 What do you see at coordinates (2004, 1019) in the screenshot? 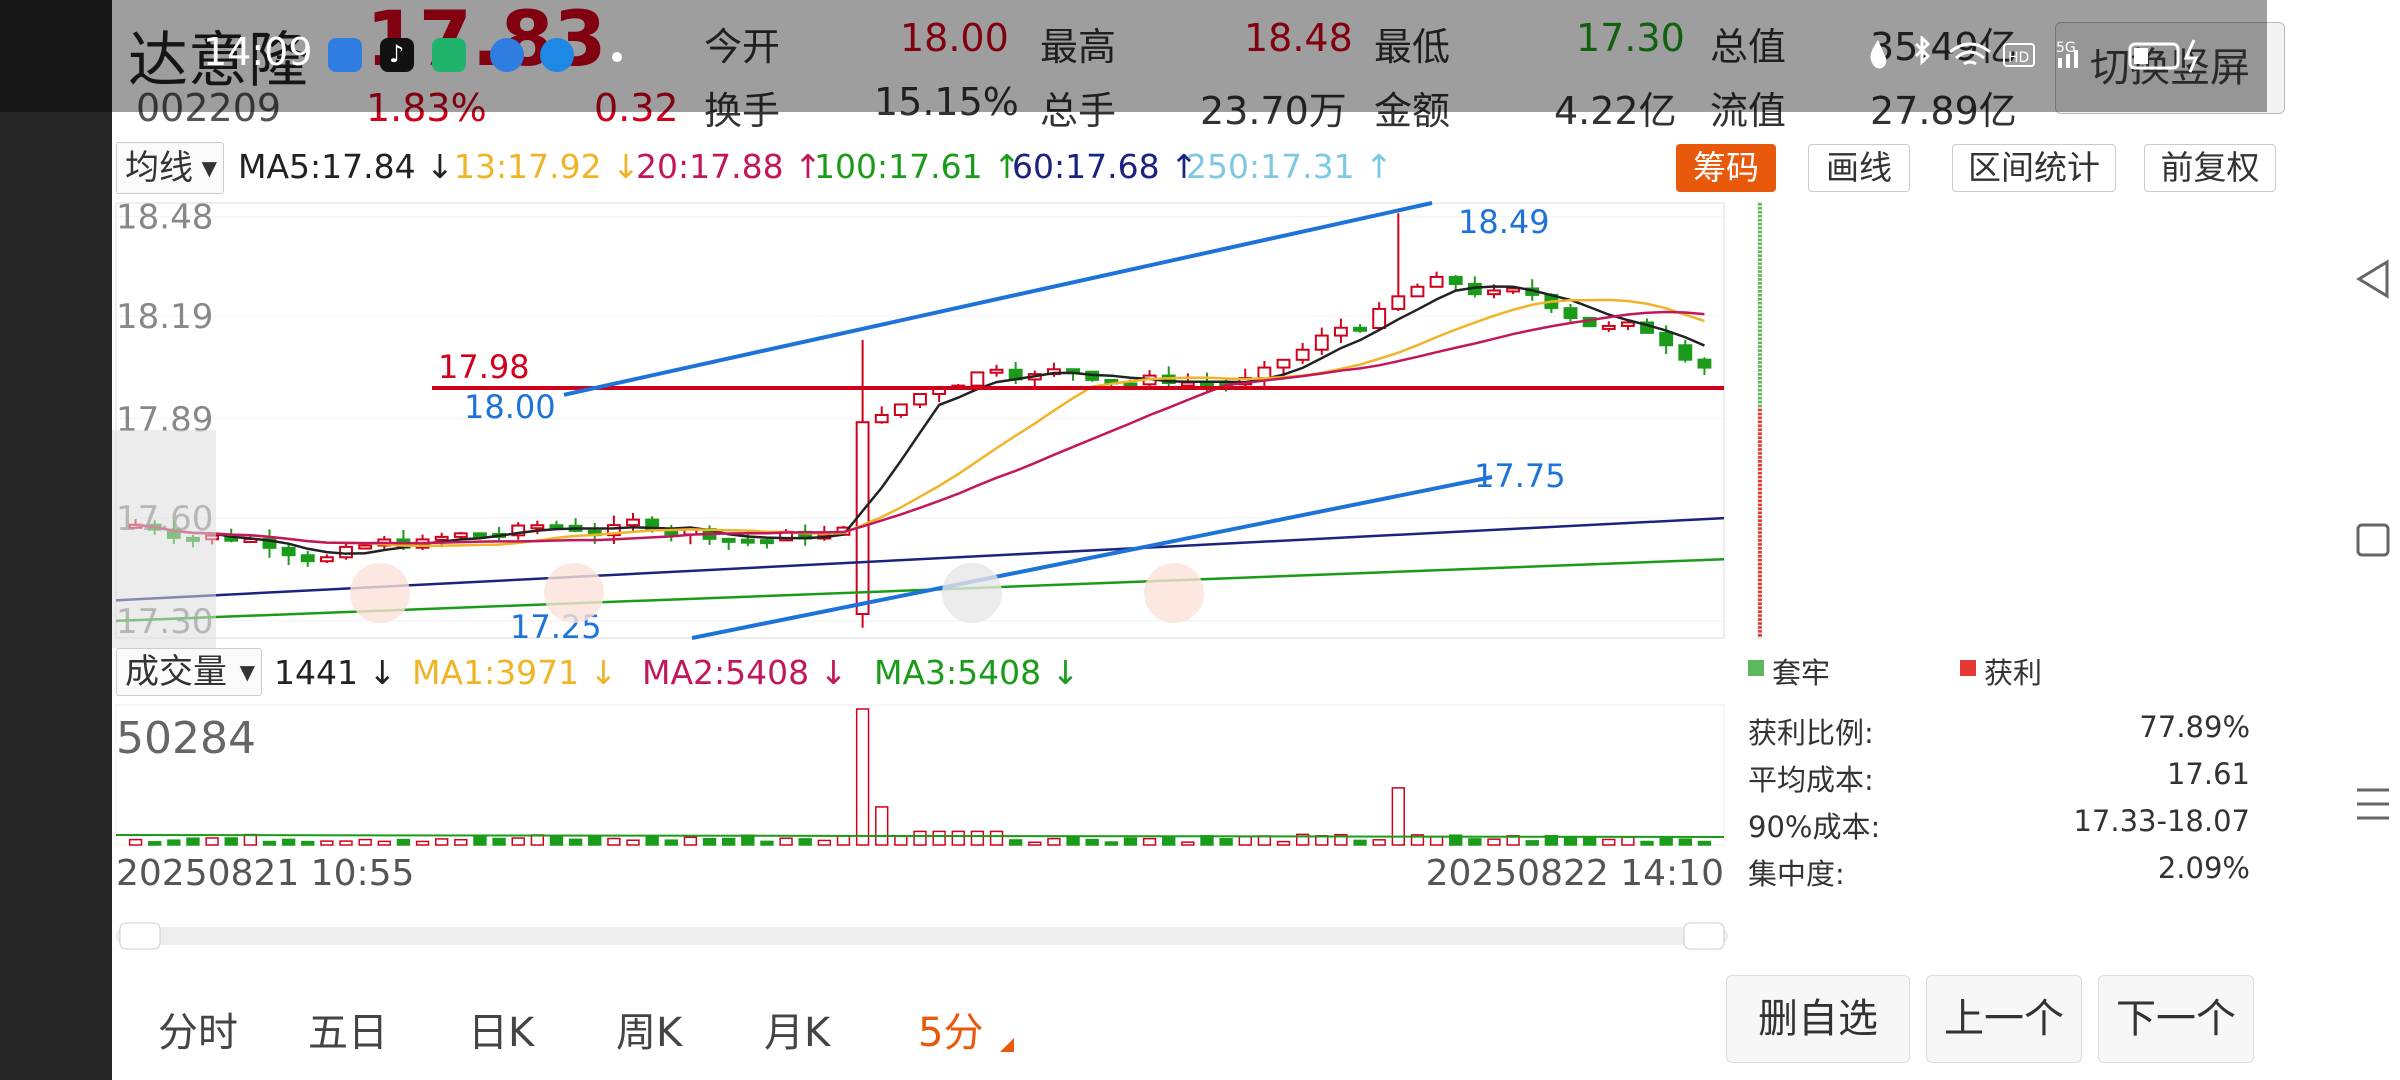
I see `previous-stock-button: 上一个` at bounding box center [2004, 1019].